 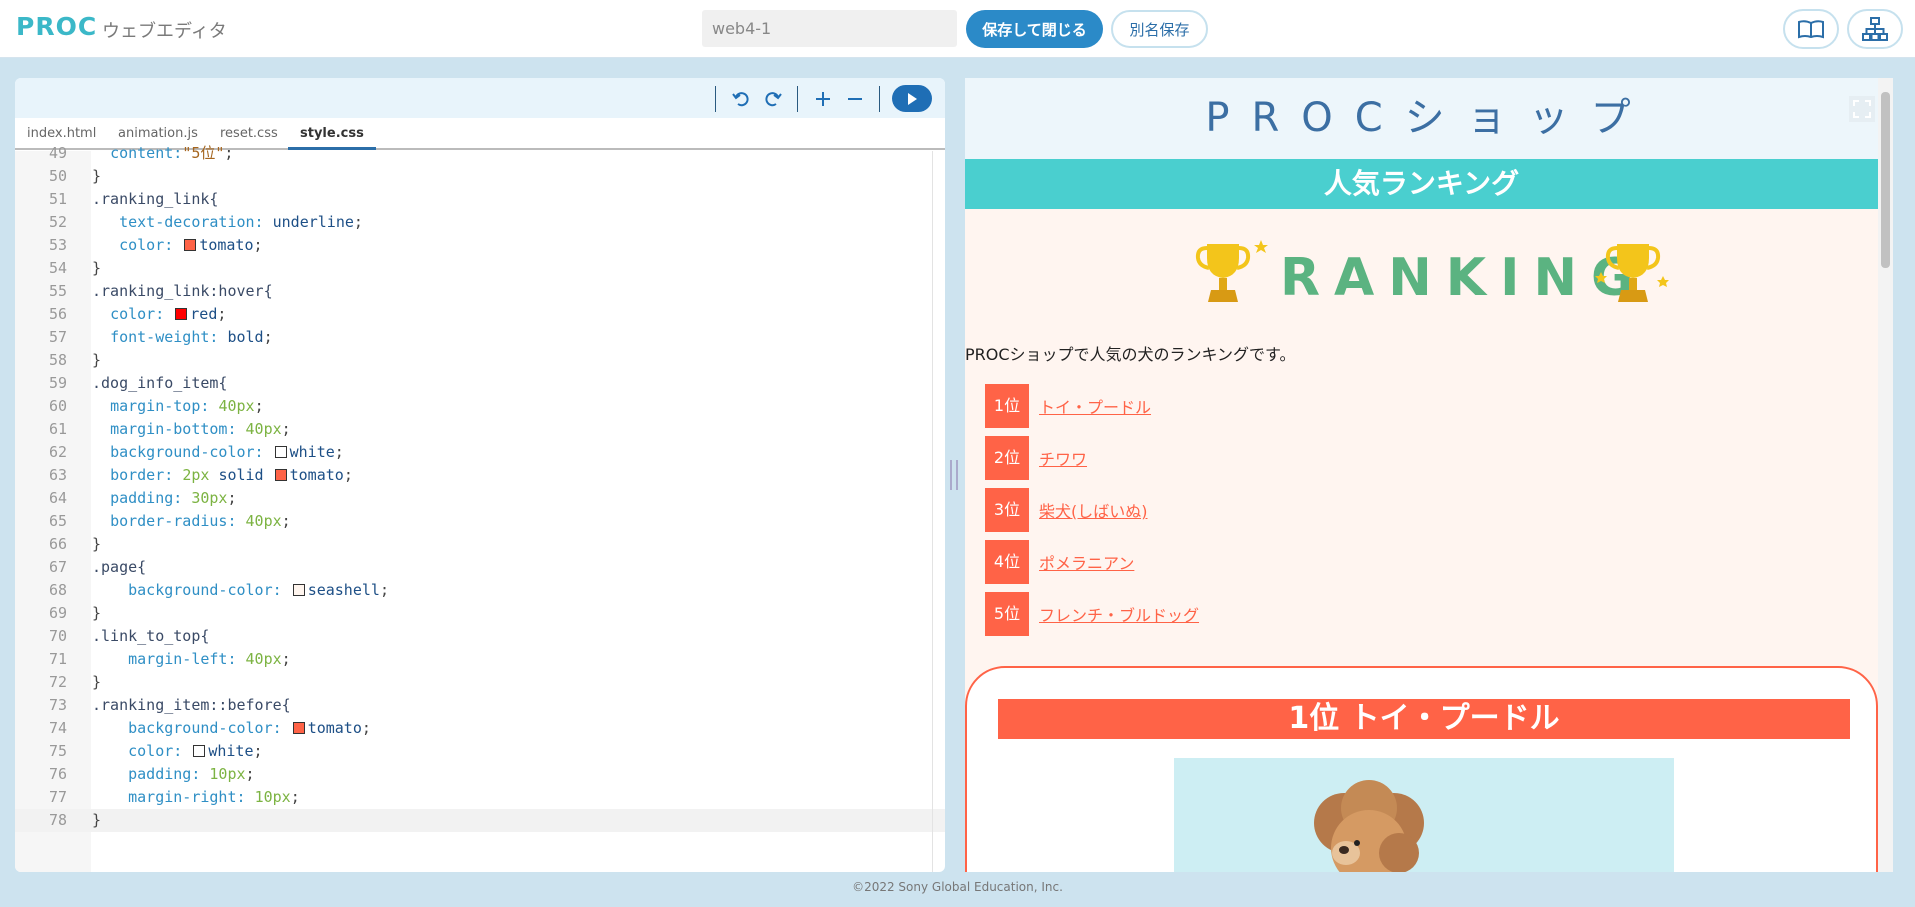 I want to click on line-number: 64, so click(x=57, y=498).